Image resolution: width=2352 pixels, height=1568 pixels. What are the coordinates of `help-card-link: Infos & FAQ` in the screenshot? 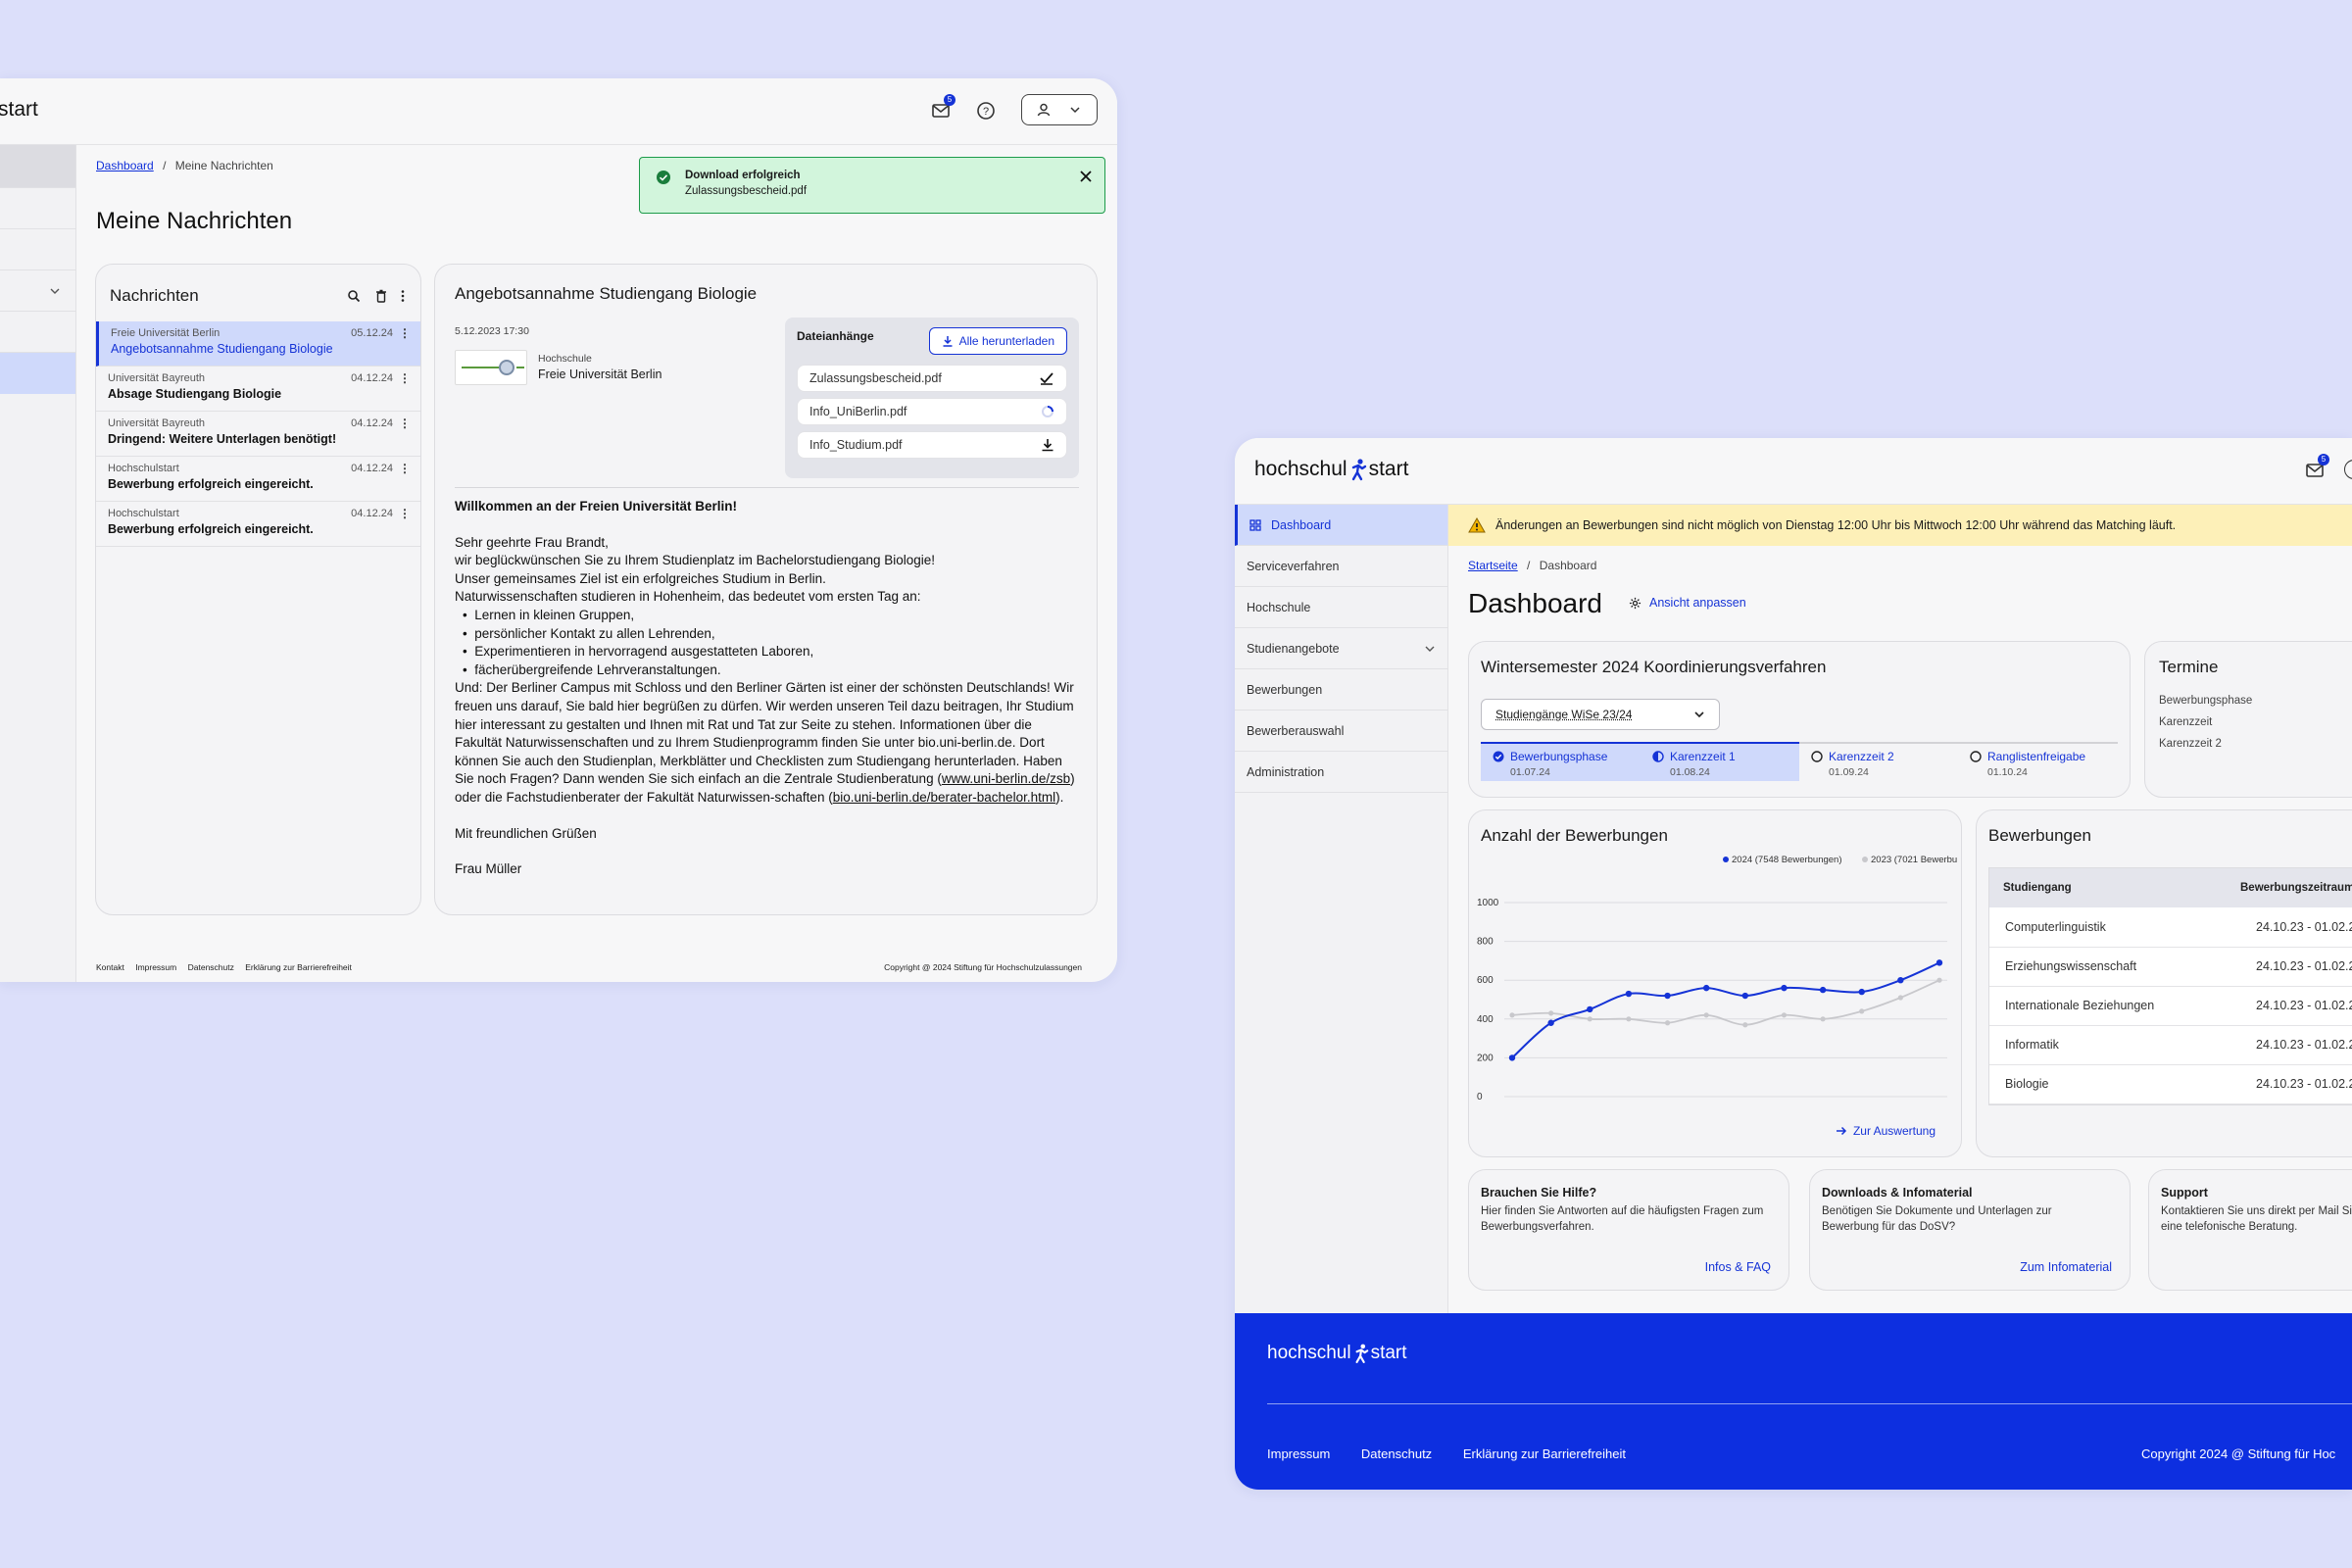 It's located at (1738, 1267).